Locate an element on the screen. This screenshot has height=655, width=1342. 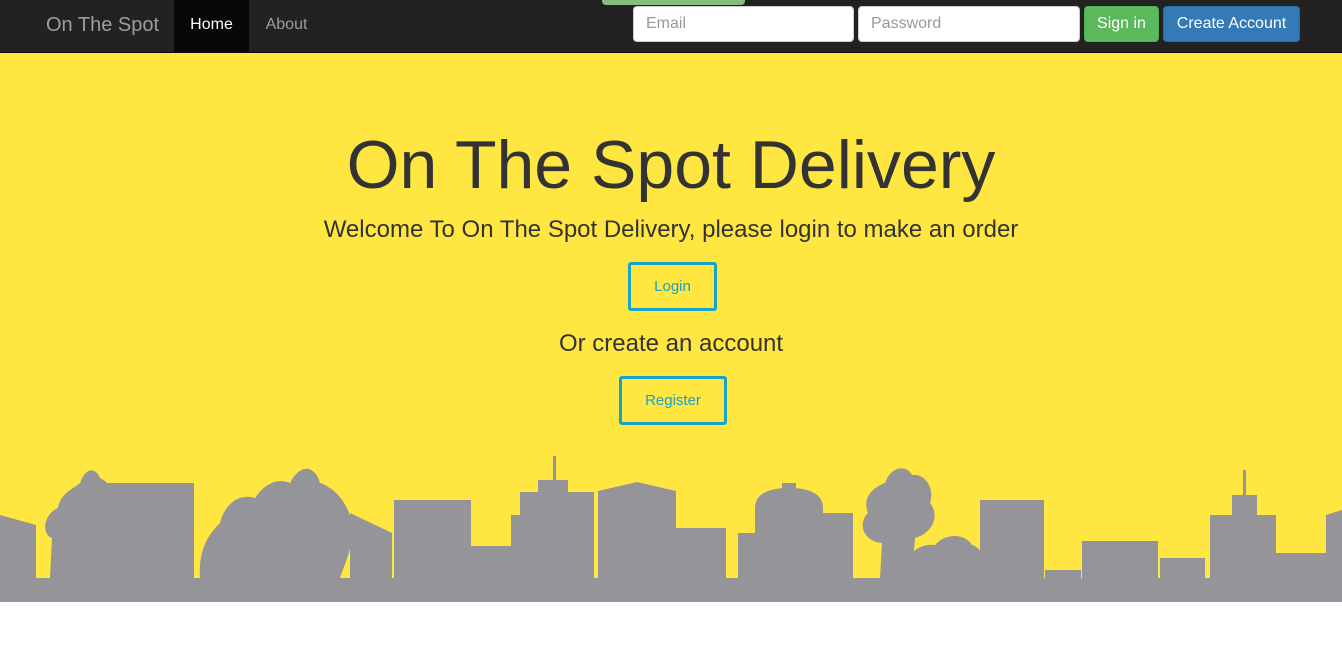
nav-about-link: About is located at coordinates (286, 26).